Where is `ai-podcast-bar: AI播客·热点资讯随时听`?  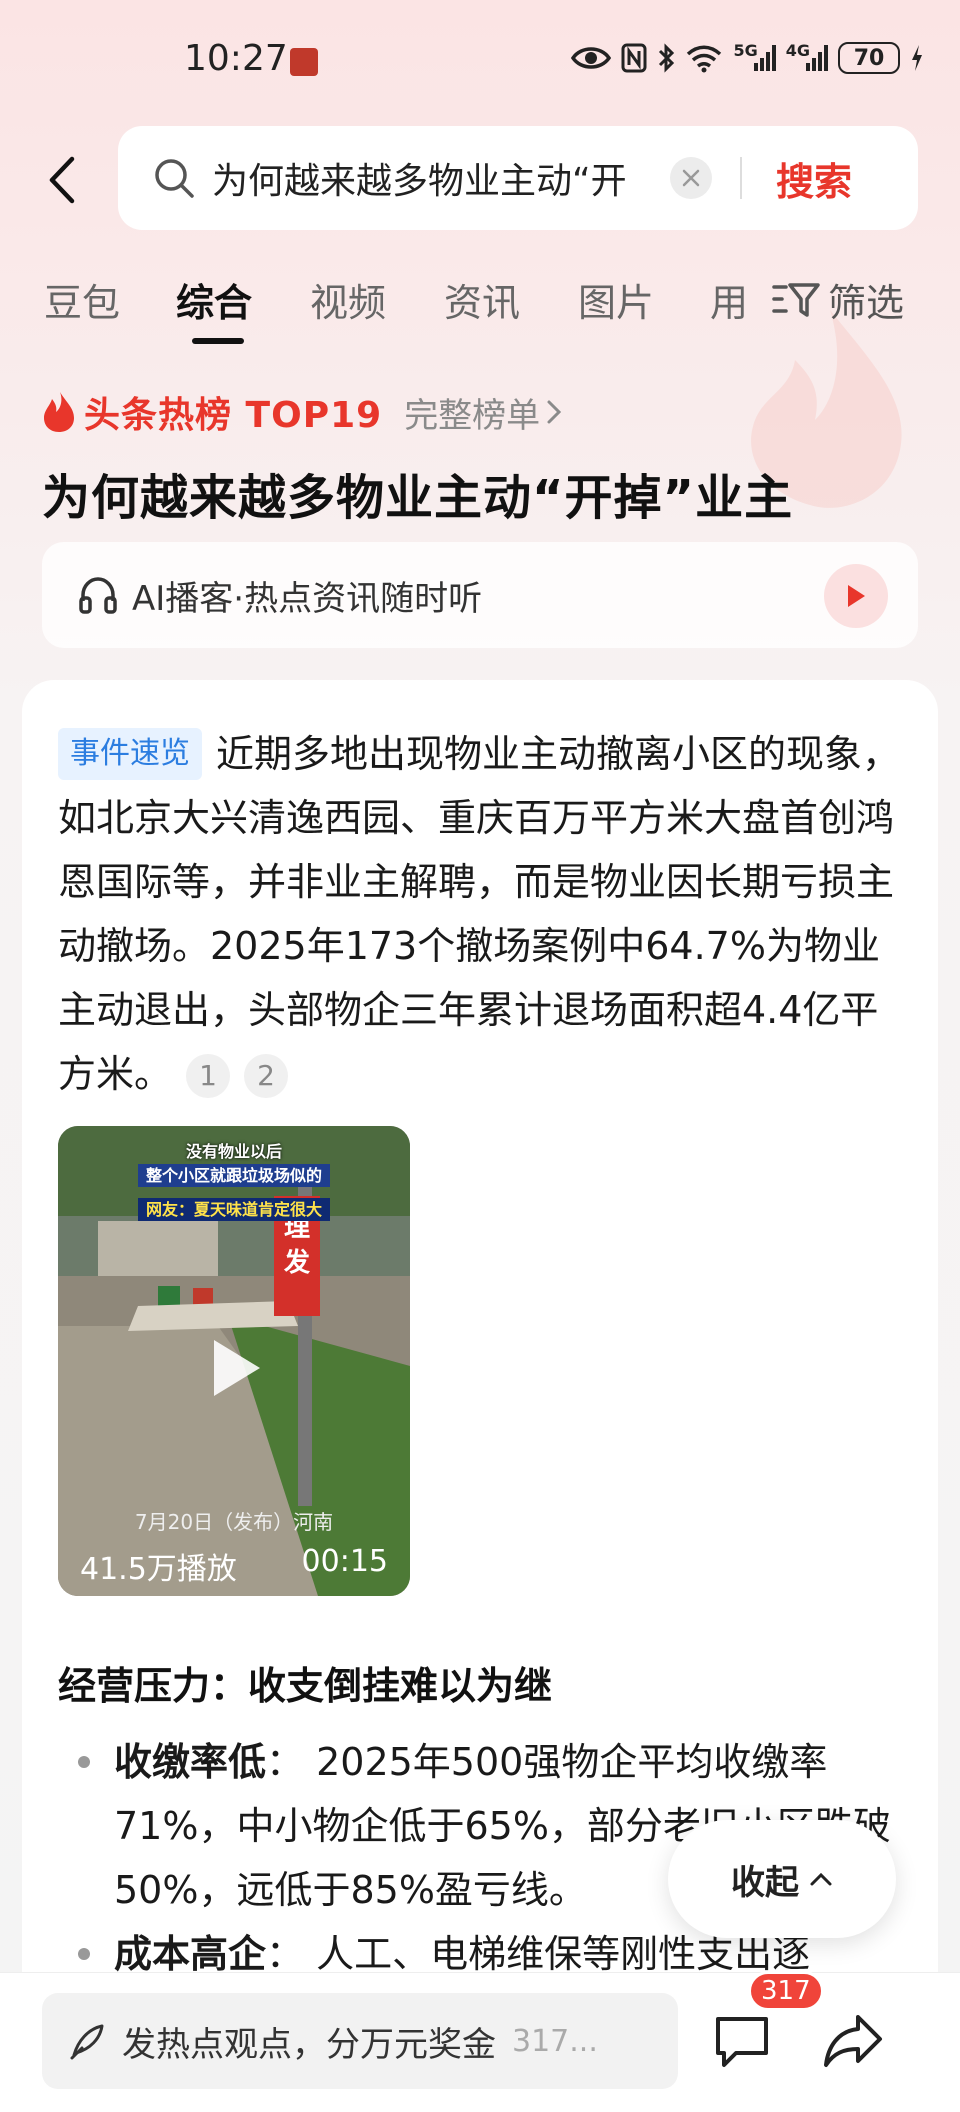 ai-podcast-bar: AI播客·热点资讯随时听 is located at coordinates (480, 595).